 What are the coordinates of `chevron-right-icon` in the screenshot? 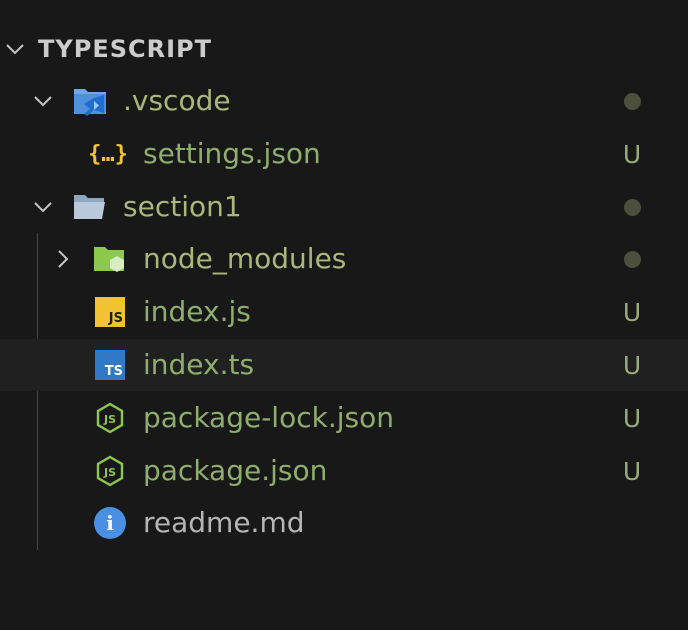 It's located at (63, 259).